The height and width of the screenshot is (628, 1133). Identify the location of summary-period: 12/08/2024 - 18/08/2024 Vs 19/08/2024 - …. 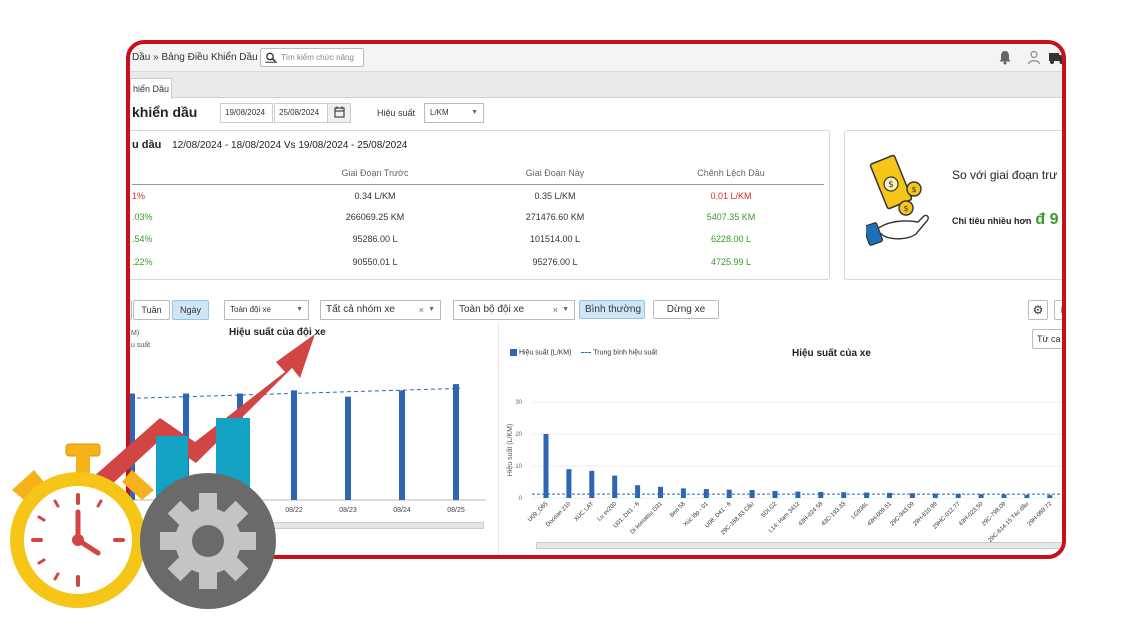
(290, 145).